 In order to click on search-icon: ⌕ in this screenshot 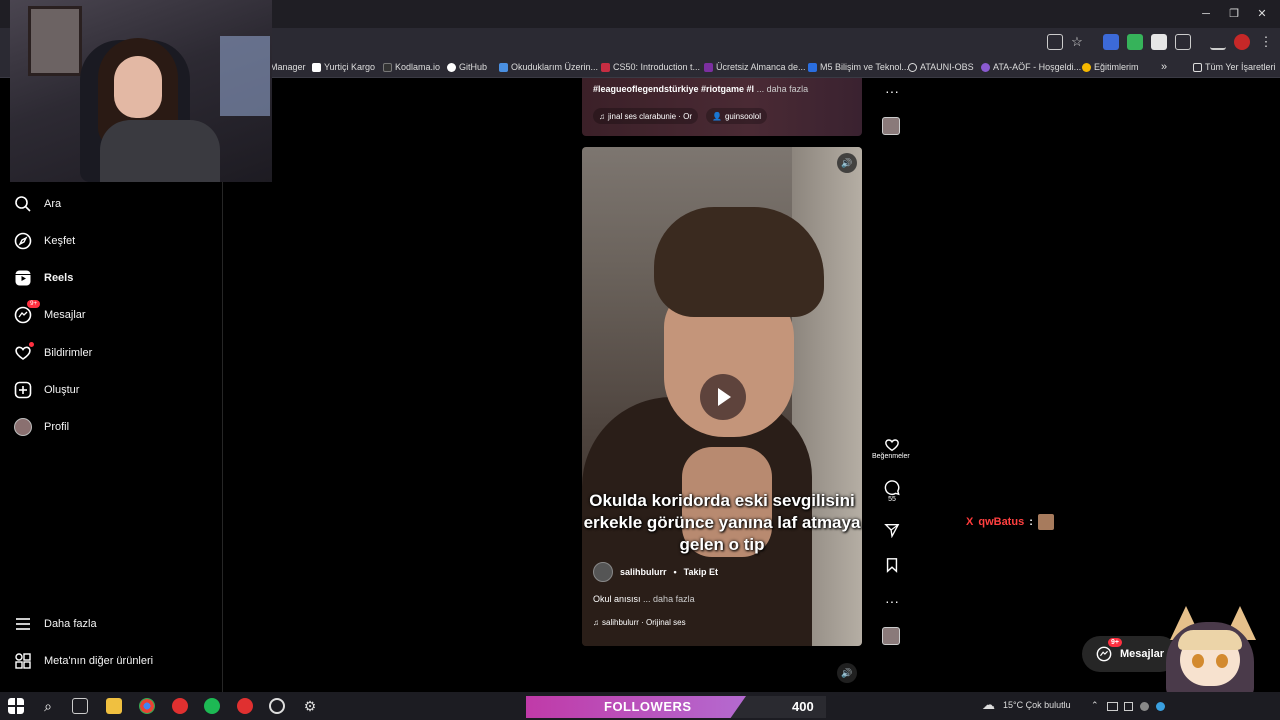, I will do `click(48, 706)`.